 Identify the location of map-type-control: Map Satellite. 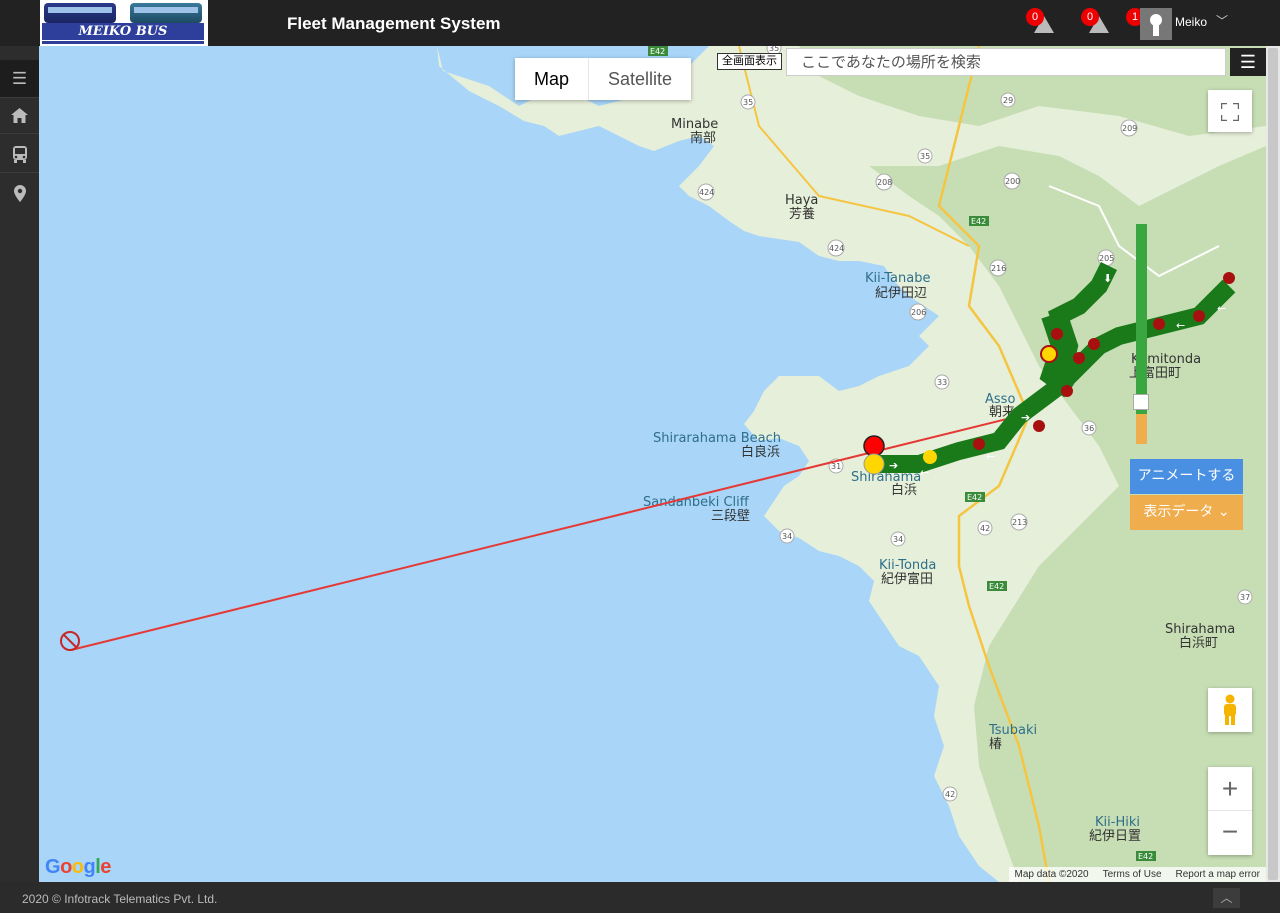
(603, 79).